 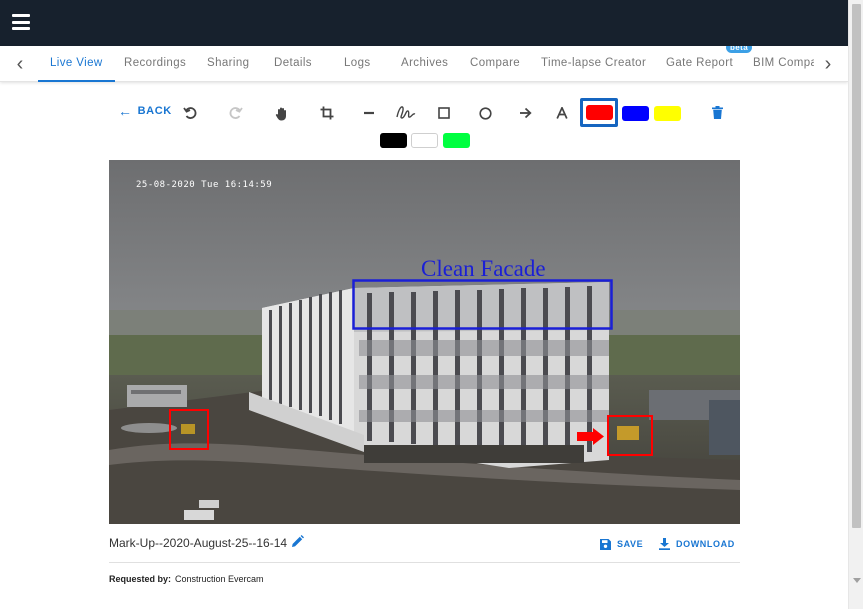 I want to click on annotation-rectangle-red-right, so click(x=630, y=435).